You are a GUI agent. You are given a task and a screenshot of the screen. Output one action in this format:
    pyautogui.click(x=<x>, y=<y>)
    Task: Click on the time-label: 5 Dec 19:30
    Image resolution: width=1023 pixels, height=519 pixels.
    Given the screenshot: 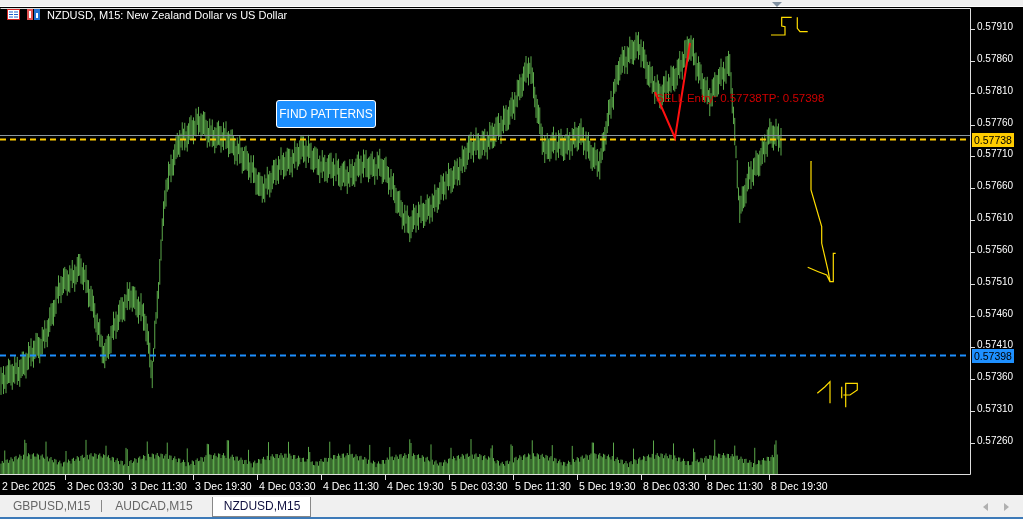 What is the action you would take?
    pyautogui.click(x=607, y=486)
    